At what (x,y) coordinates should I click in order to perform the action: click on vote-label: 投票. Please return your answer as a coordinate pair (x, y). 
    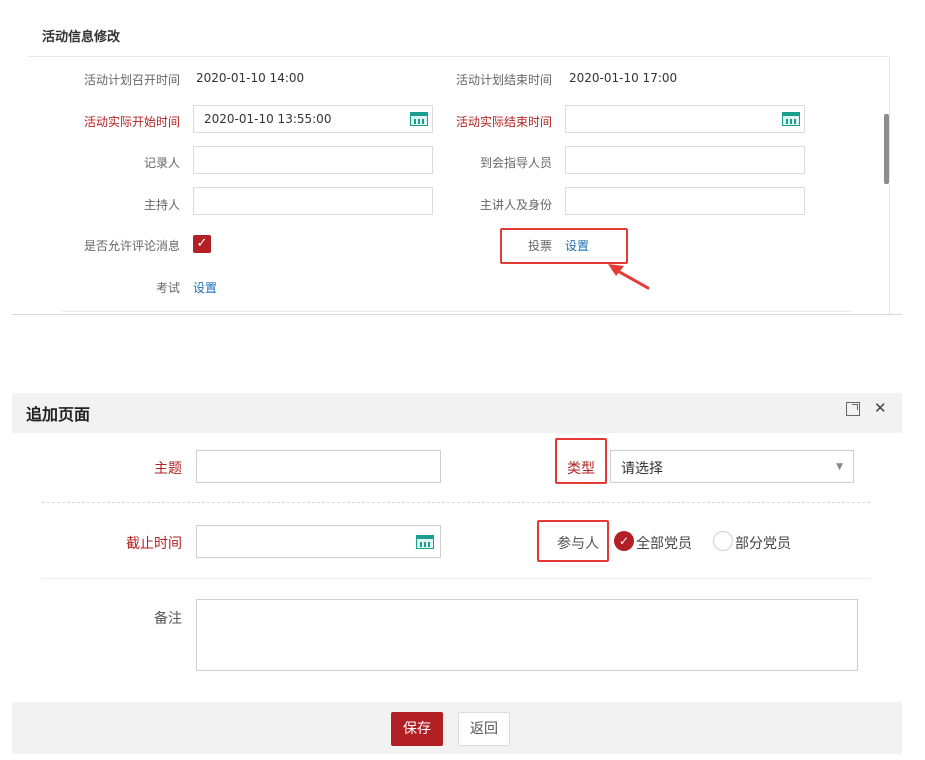
    Looking at the image, I should click on (539, 246).